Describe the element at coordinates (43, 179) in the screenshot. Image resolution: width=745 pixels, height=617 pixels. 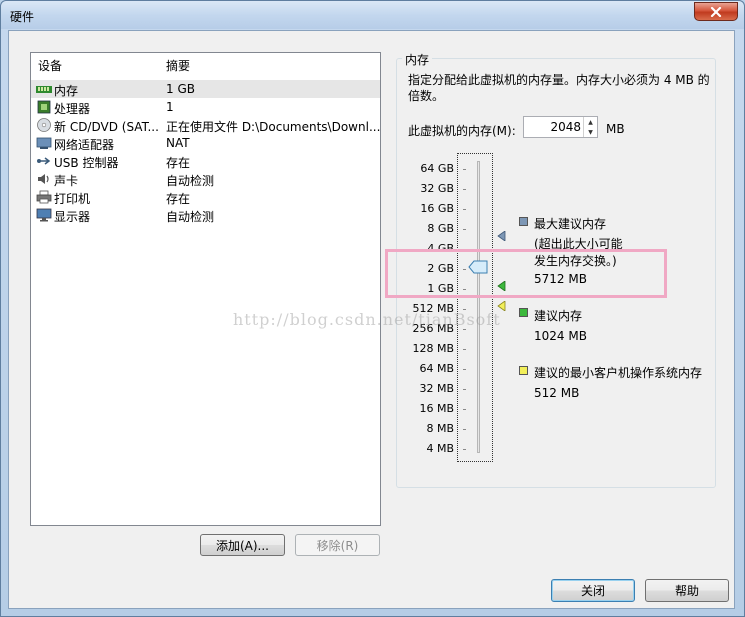
I see `sound-card-icon` at that location.